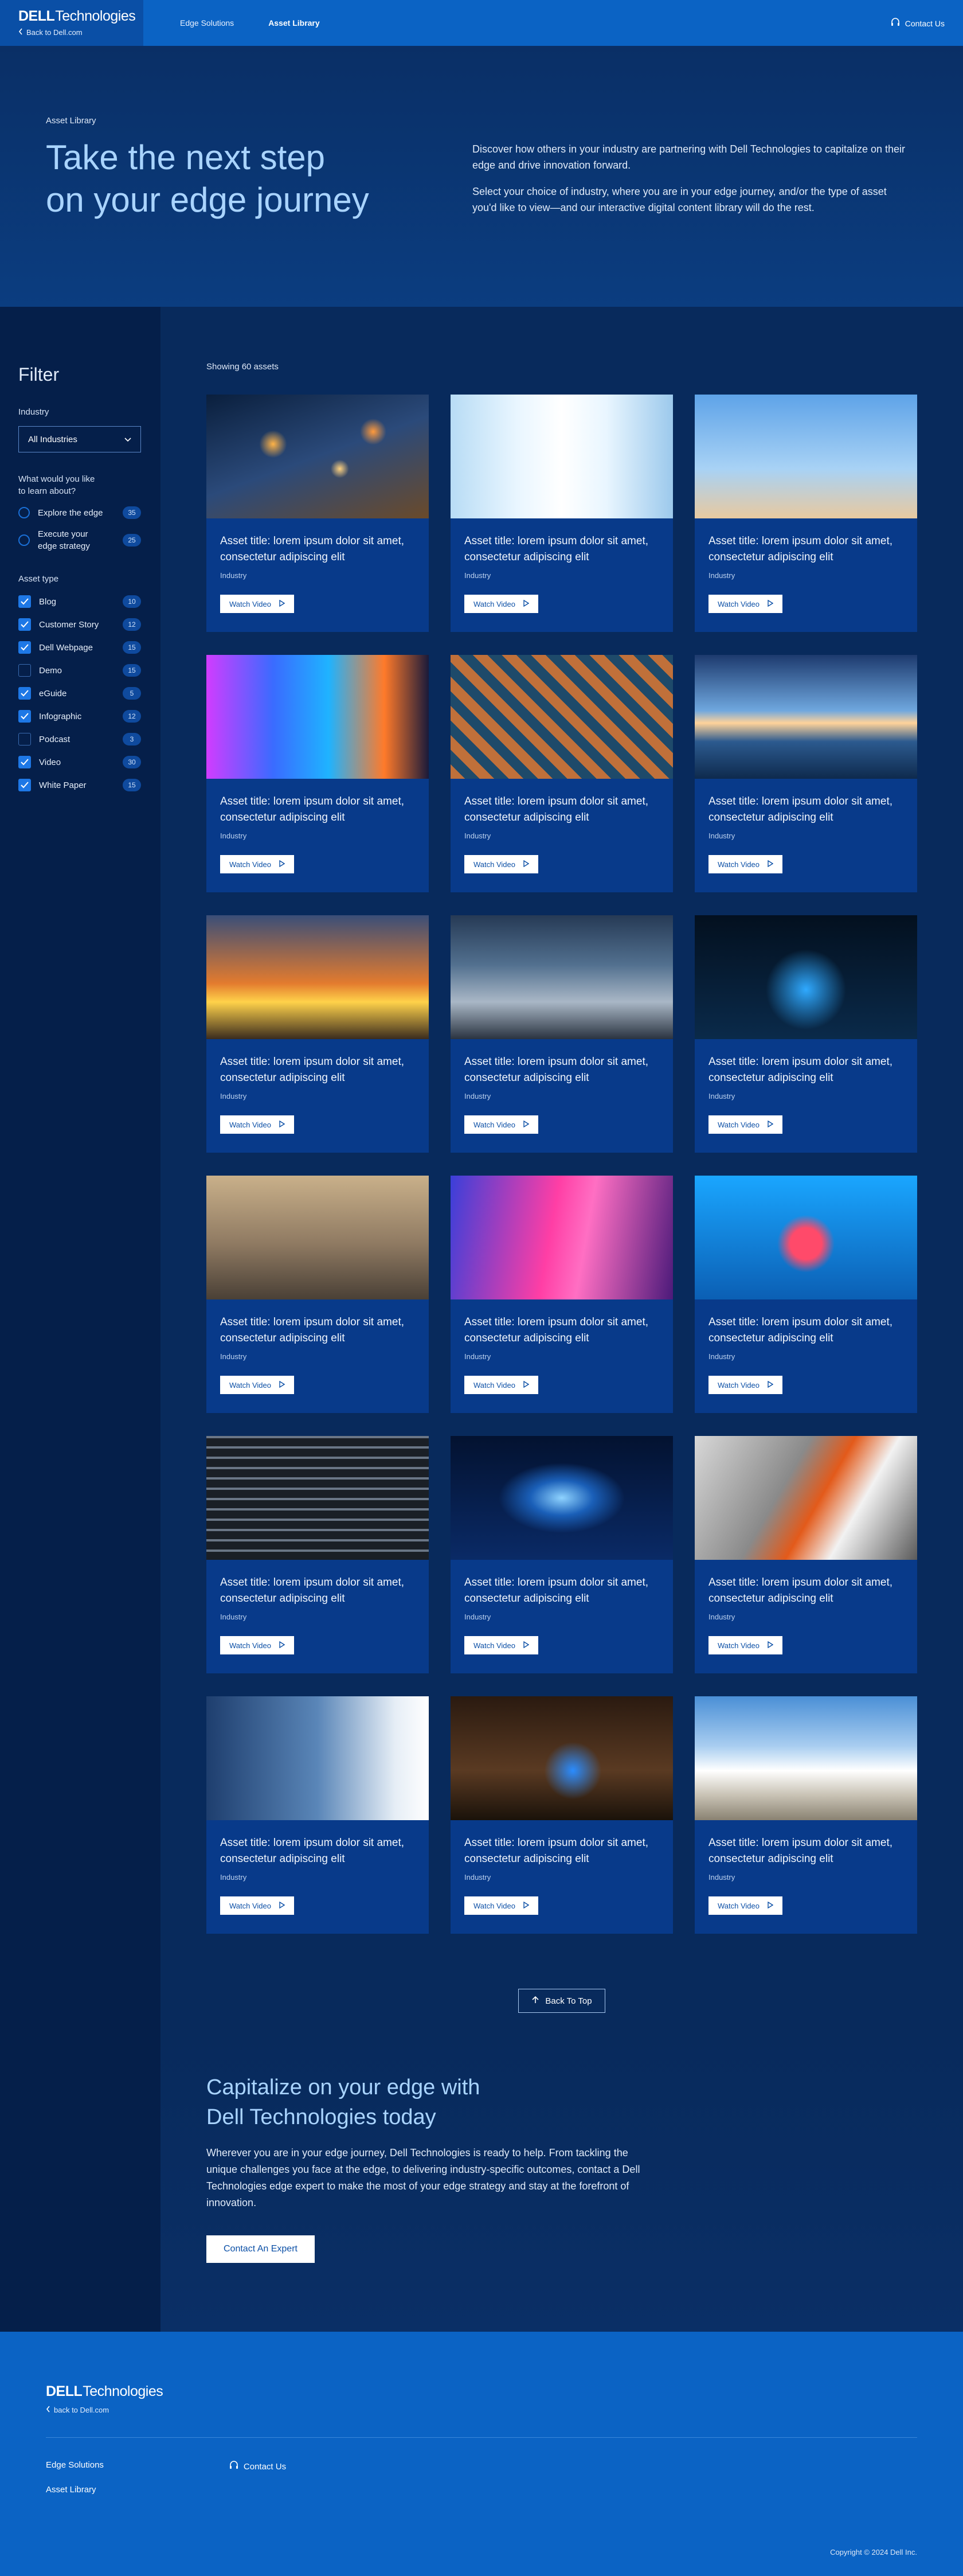  I want to click on asset-type-label: Asset type, so click(38, 579).